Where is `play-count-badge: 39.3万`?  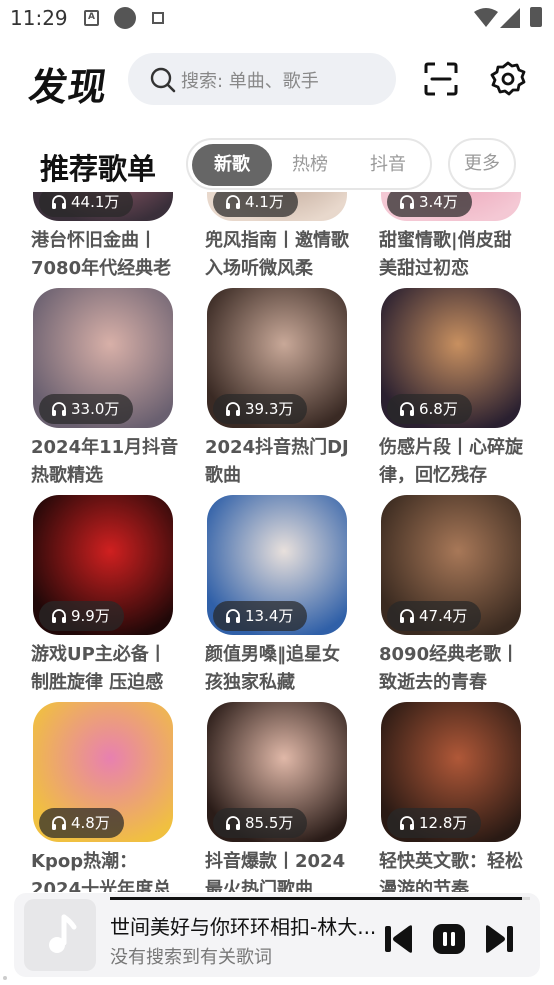 play-count-badge: 39.3万 is located at coordinates (260, 409).